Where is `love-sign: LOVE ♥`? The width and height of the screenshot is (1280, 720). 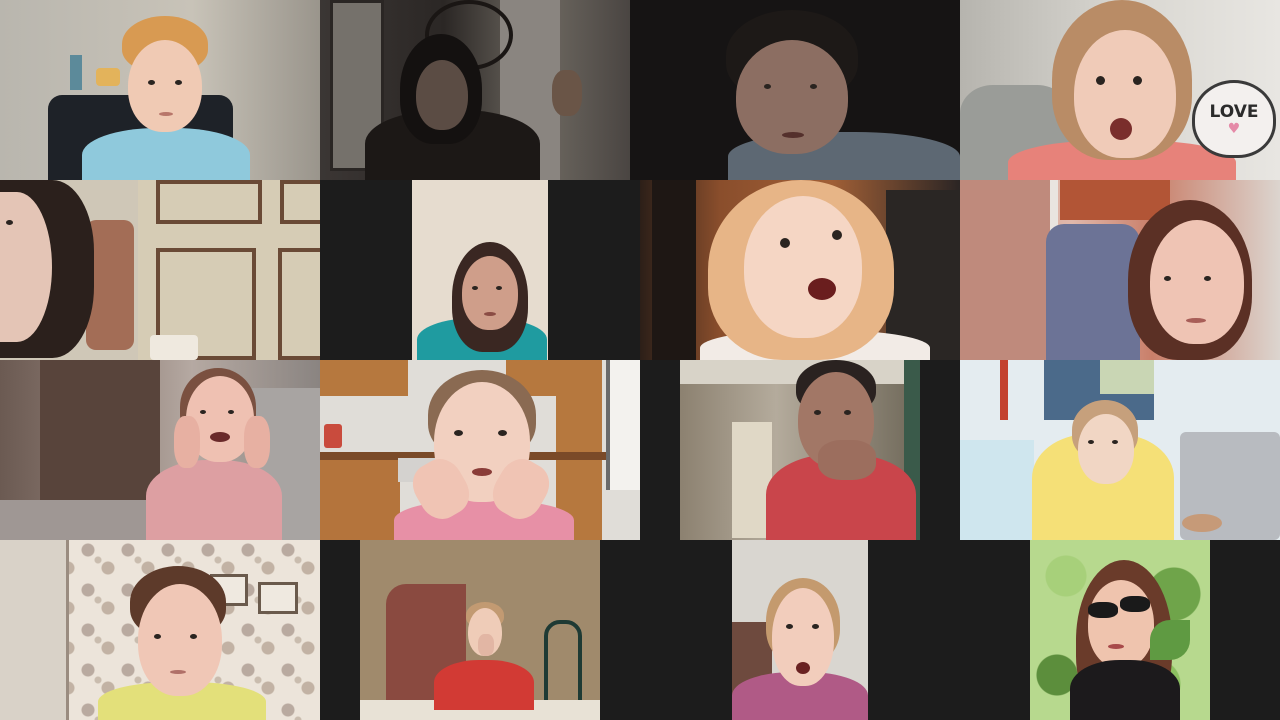 love-sign: LOVE ♥ is located at coordinates (1234, 119).